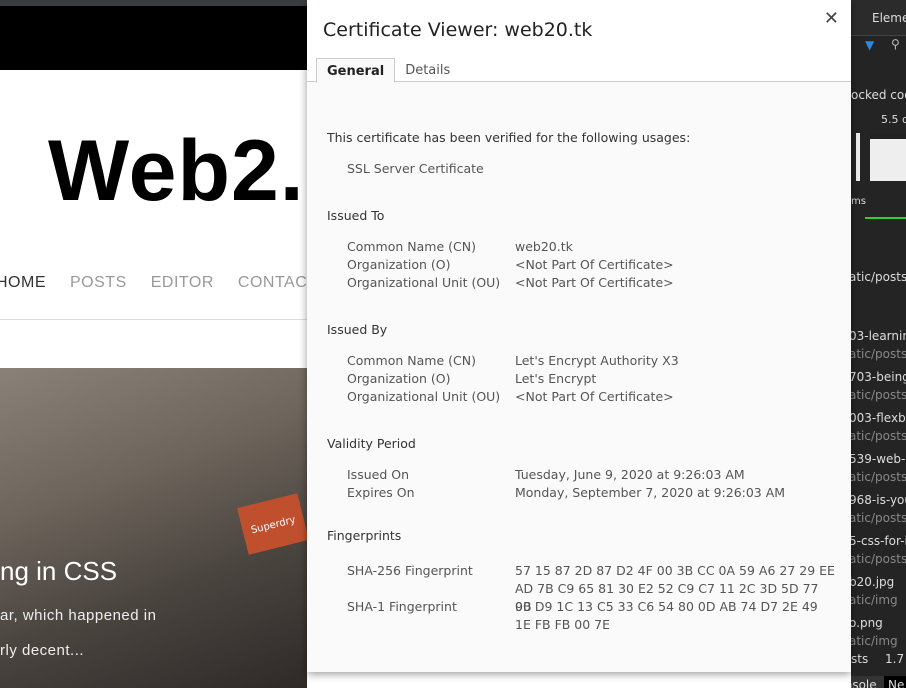  What do you see at coordinates (381, 492) in the screenshot?
I see `field-label: Expires On` at bounding box center [381, 492].